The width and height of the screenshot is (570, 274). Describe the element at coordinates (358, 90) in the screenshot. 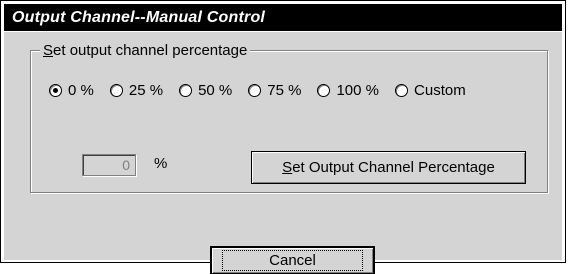

I see `radio-label: 100 %` at that location.